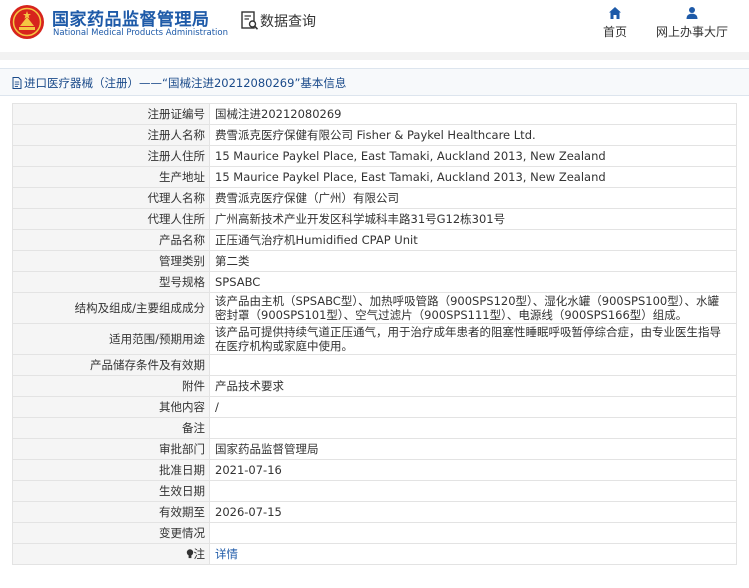  What do you see at coordinates (111, 428) in the screenshot?
I see `field-label: 备注` at bounding box center [111, 428].